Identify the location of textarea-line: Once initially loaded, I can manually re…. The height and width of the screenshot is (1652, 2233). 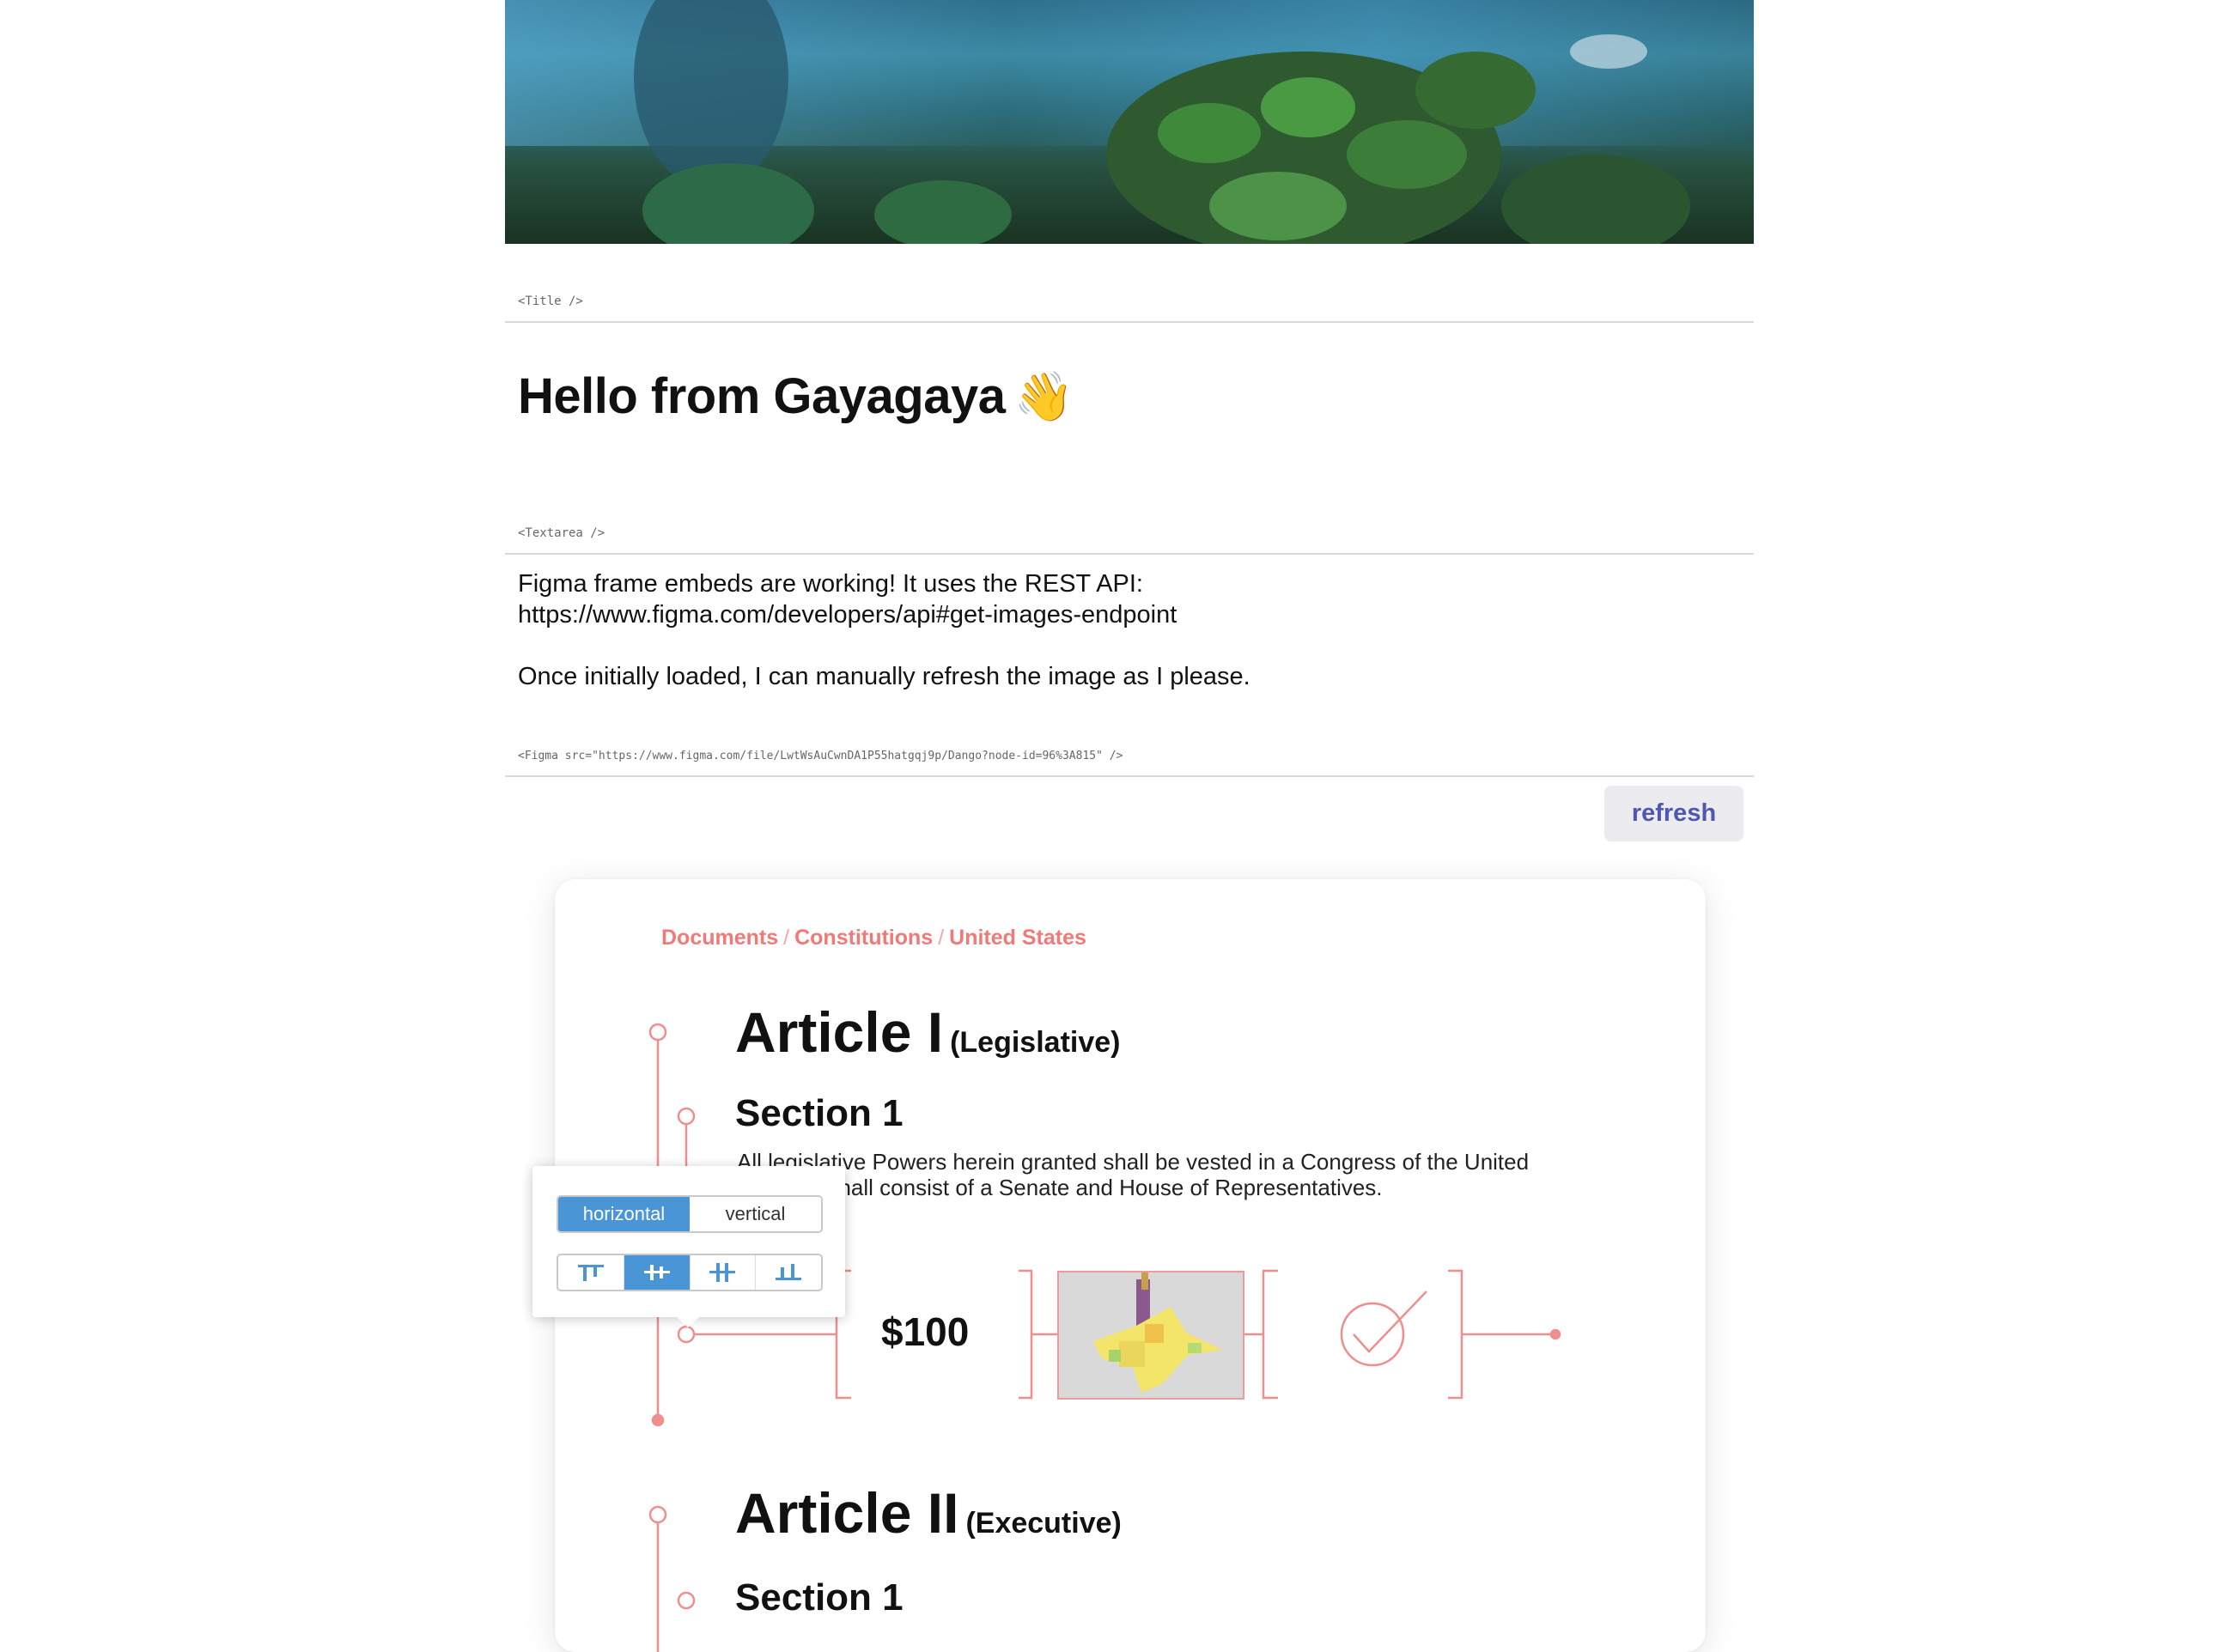
(884, 676).